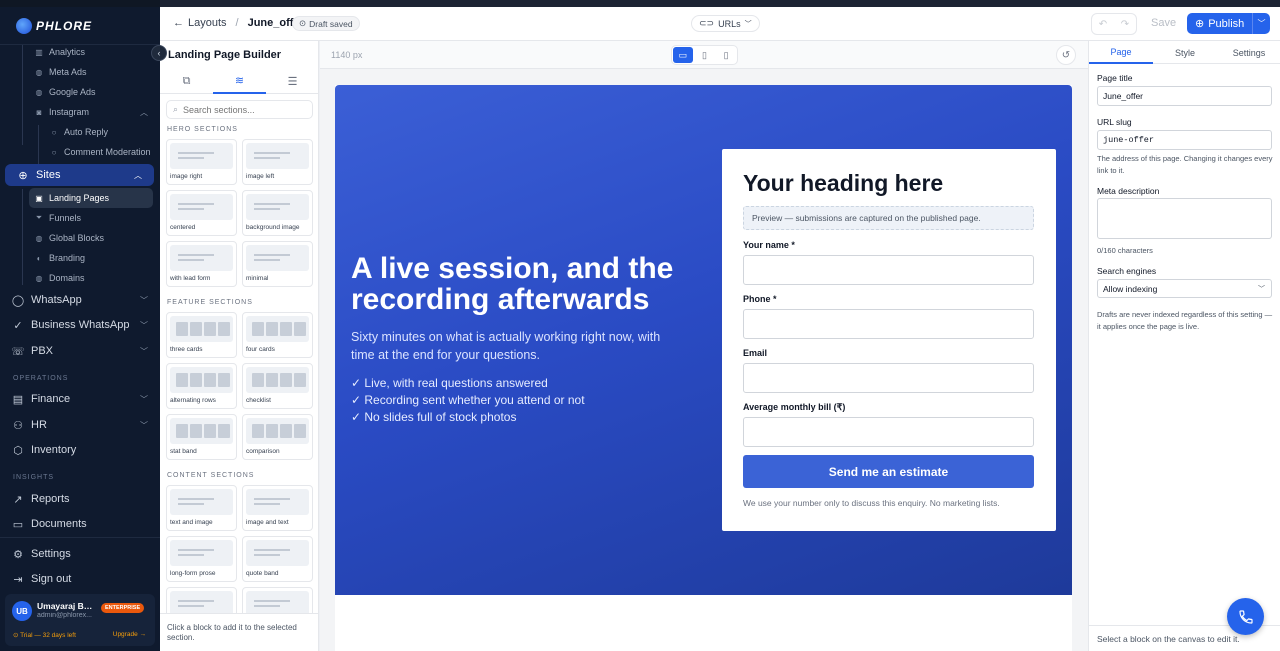  What do you see at coordinates (888, 432) in the screenshot?
I see `bill-field` at bounding box center [888, 432].